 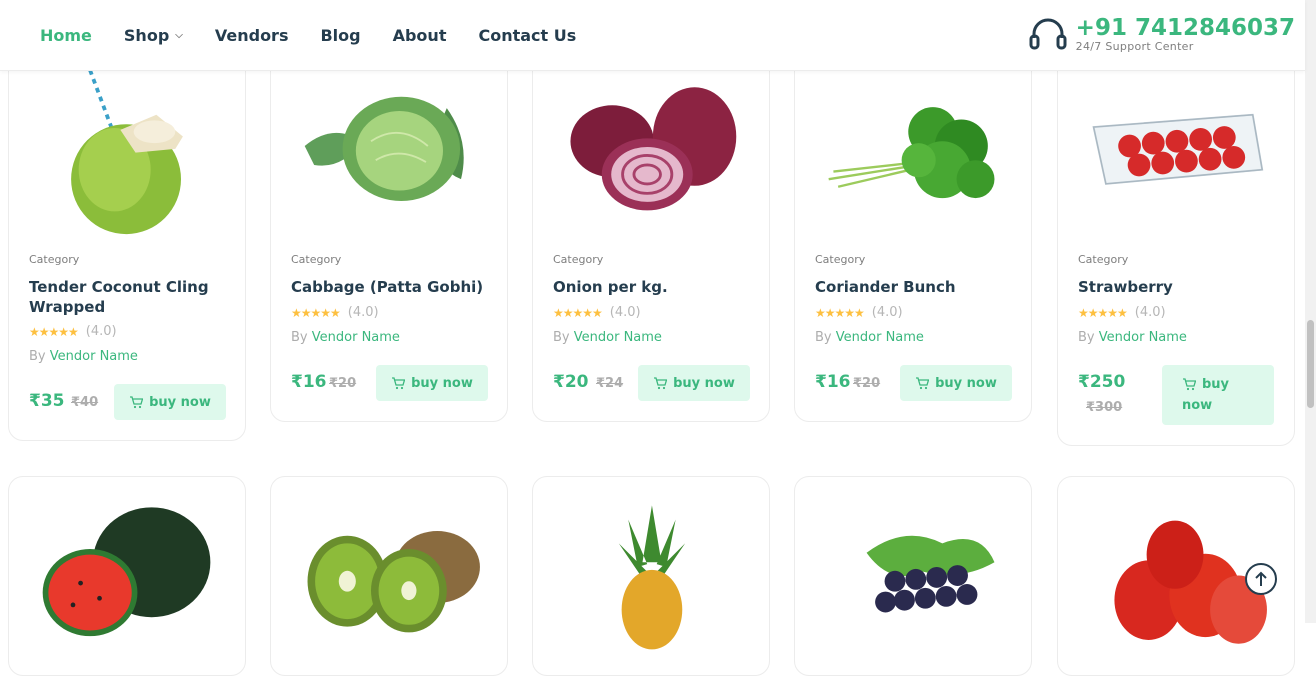 I want to click on product-image-coriander, so click(x=913, y=146).